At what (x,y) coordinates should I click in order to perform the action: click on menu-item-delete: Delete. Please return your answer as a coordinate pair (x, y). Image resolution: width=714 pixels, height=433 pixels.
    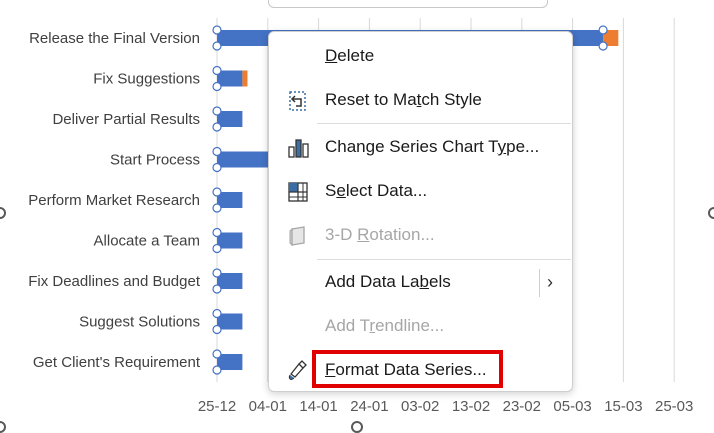
    Looking at the image, I should click on (420, 56).